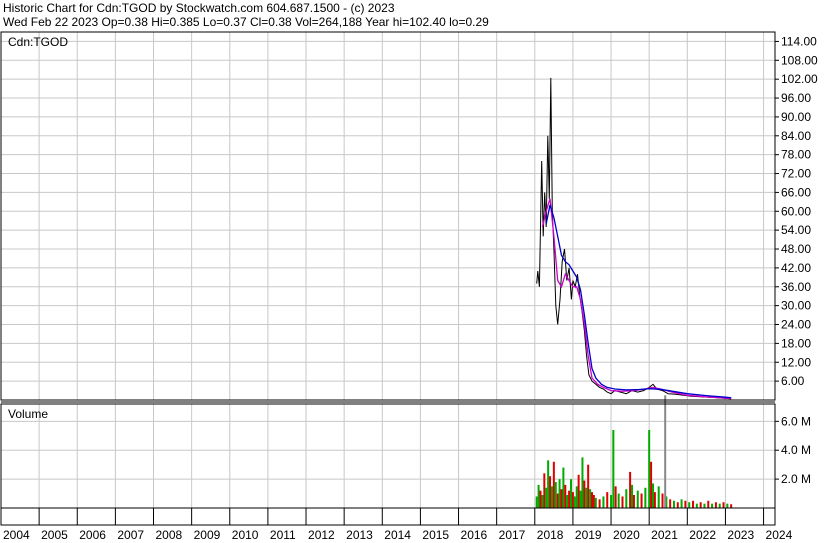 The image size is (830, 543). What do you see at coordinates (169, 535) in the screenshot?
I see `year-tick-label: 2008` at bounding box center [169, 535].